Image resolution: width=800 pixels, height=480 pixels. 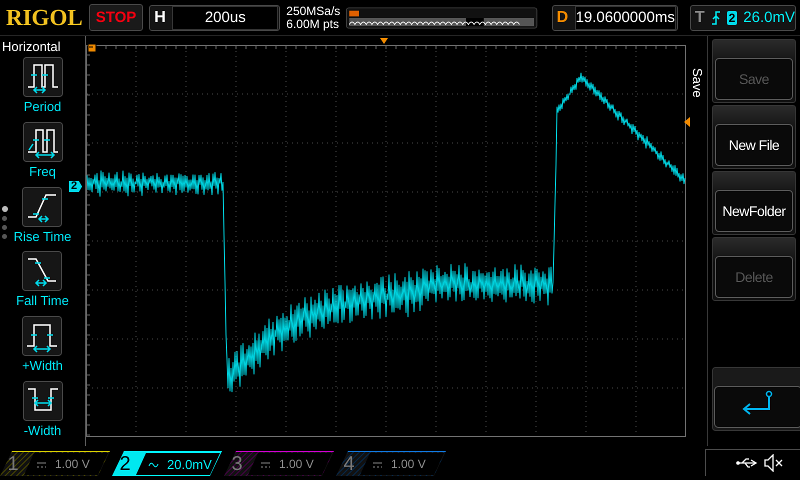 What do you see at coordinates (42, 206) in the screenshot?
I see `rise-time-icon` at bounding box center [42, 206].